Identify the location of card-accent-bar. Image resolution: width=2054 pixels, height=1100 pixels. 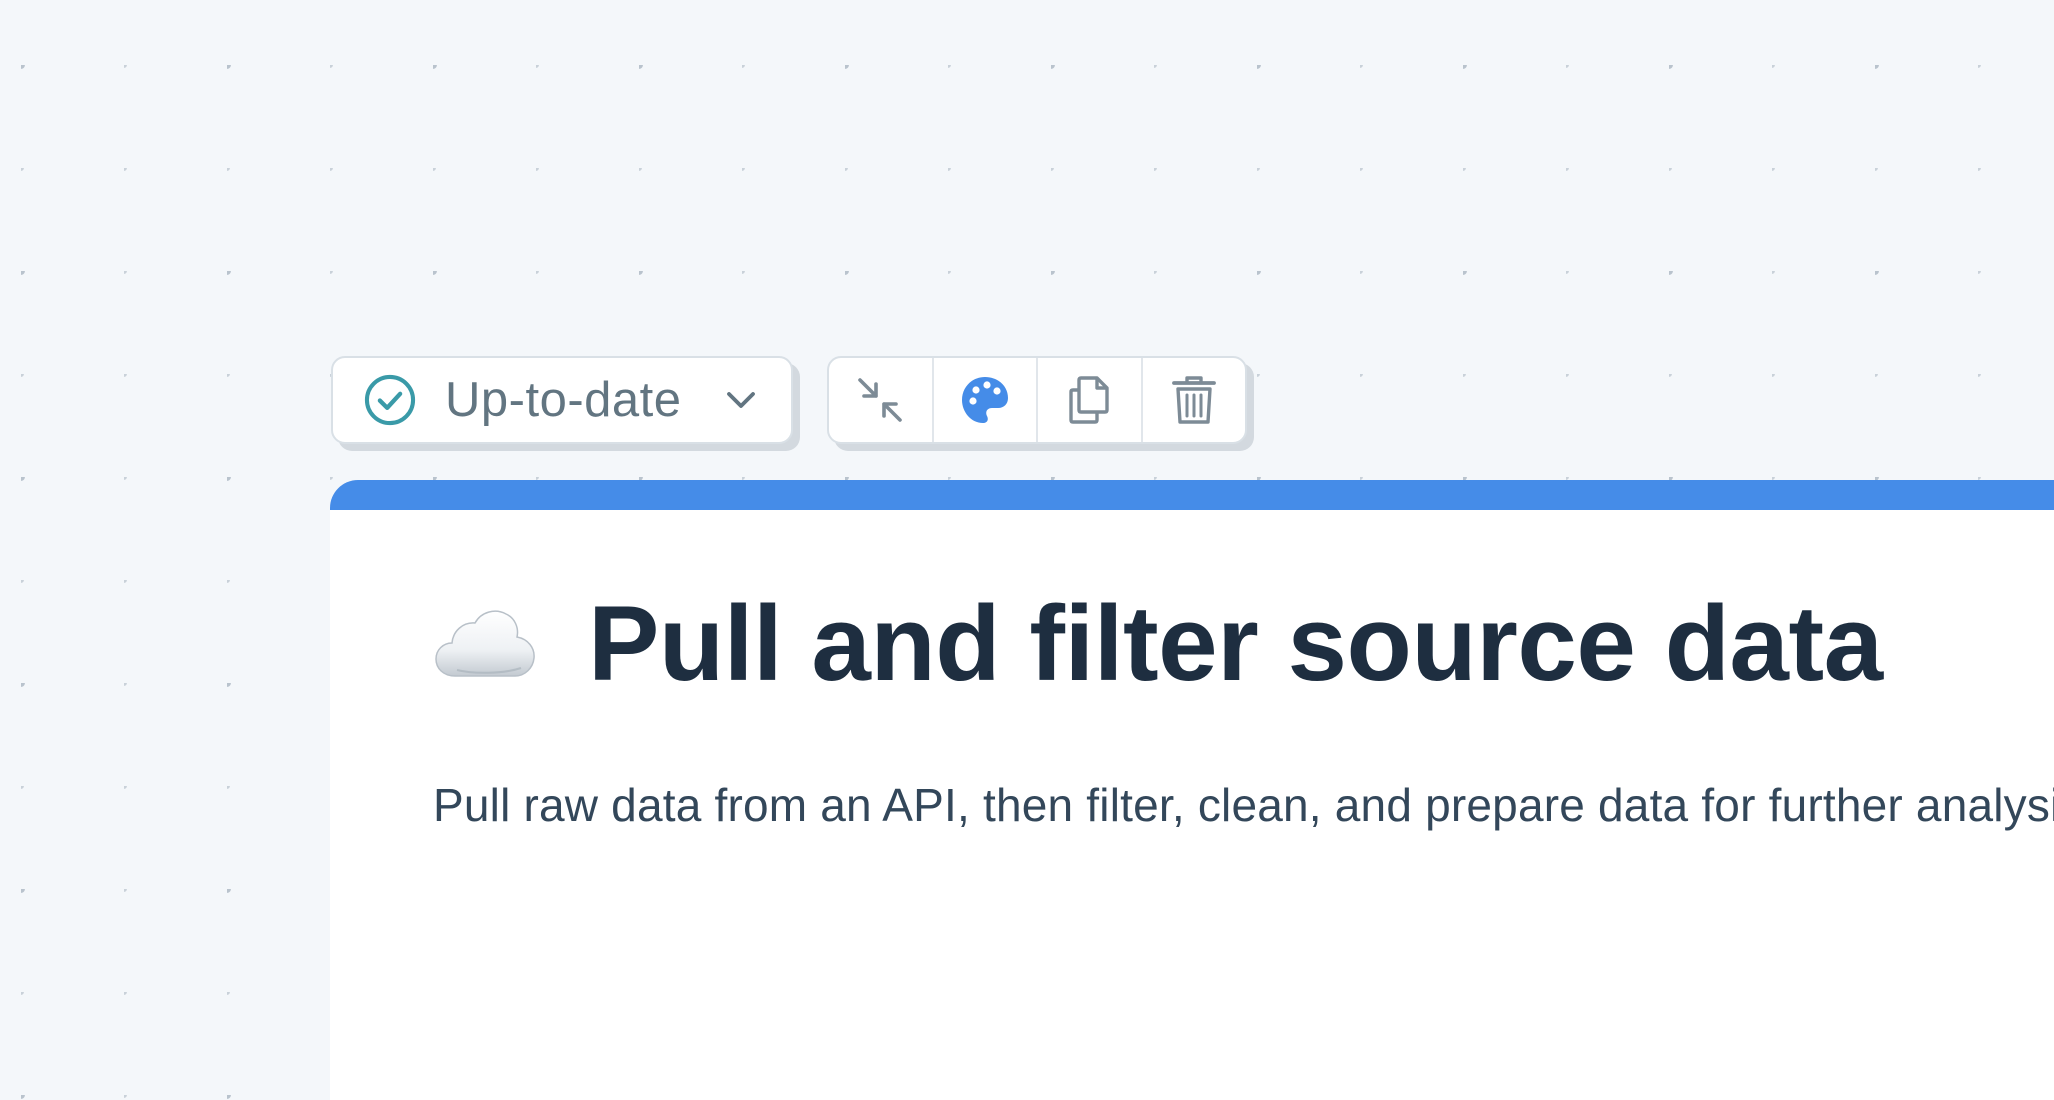
(1192, 495).